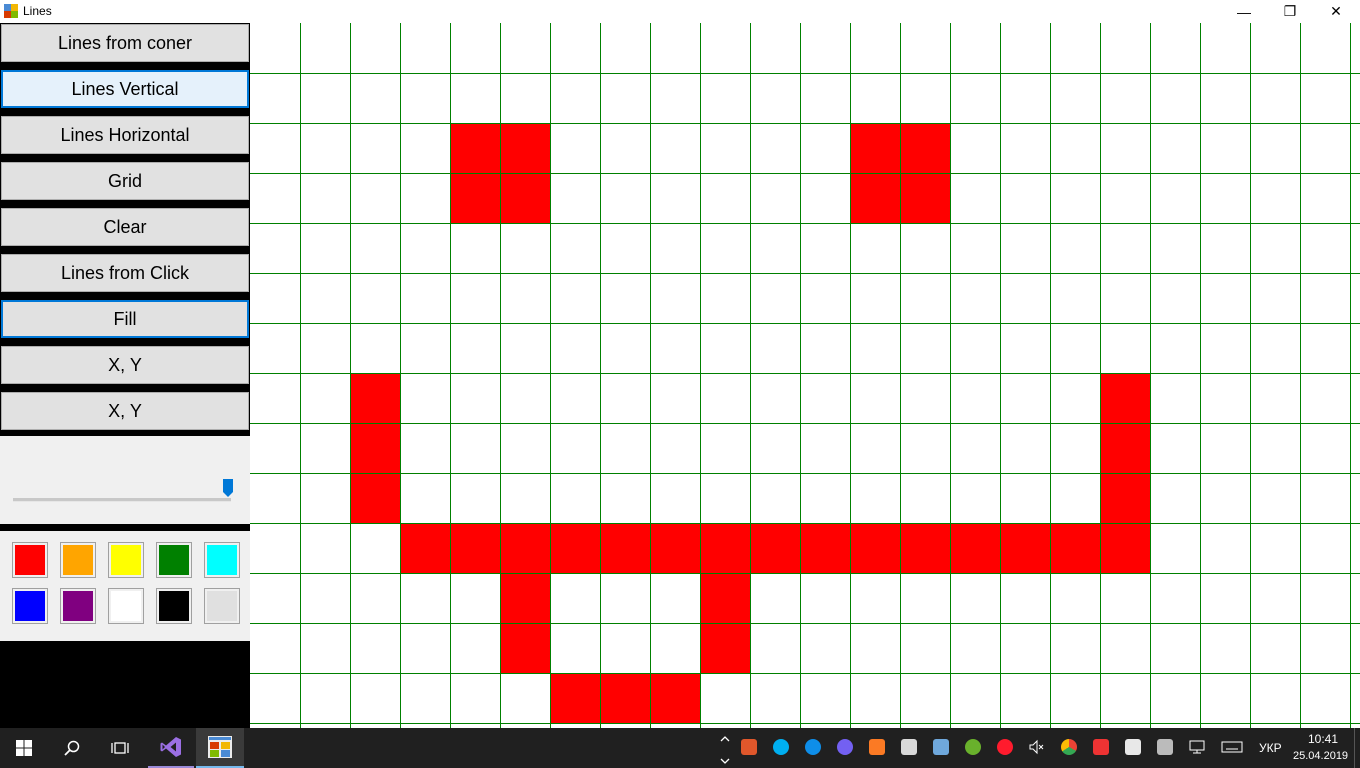 Image resolution: width=1360 pixels, height=768 pixels. I want to click on search-icon, so click(72, 748).